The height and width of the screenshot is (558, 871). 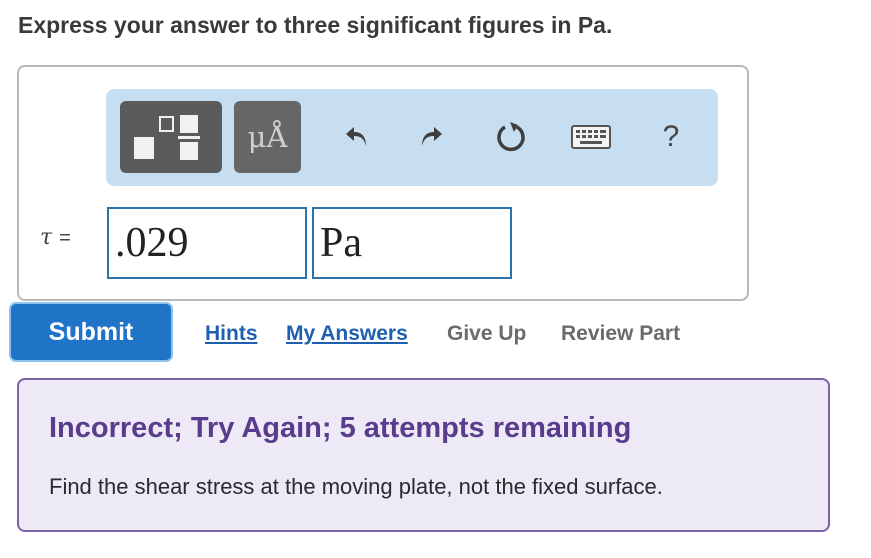 I want to click on hints-link: Hints, so click(x=231, y=334).